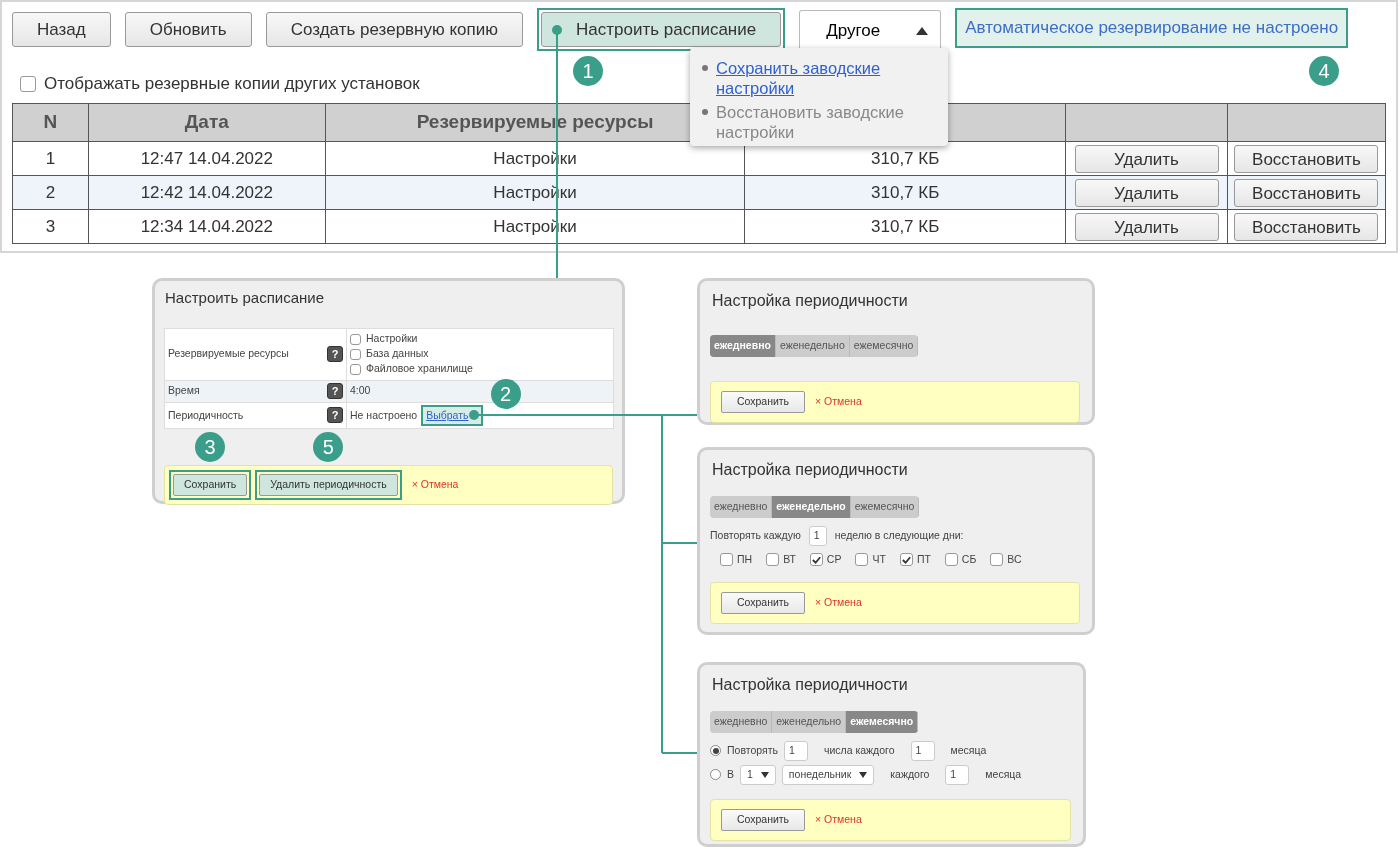 The width and height of the screenshot is (1400, 851). Describe the element at coordinates (392, 339) in the screenshot. I see `checkbox-label: Настройки` at that location.